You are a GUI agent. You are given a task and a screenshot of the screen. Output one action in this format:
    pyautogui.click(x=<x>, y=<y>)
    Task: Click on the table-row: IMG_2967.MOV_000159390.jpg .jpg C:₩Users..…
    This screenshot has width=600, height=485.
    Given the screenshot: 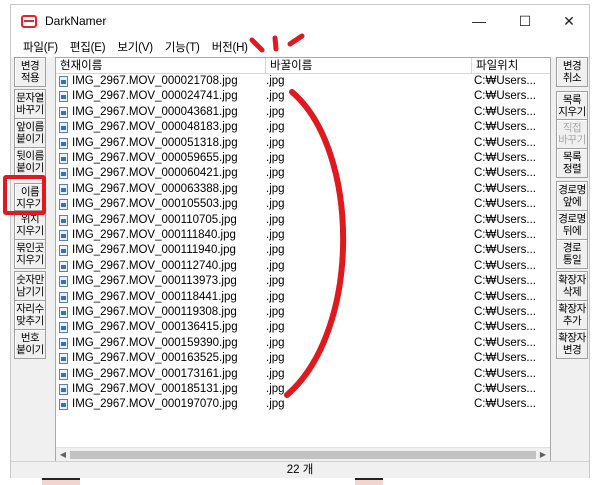 What is the action you would take?
    pyautogui.click(x=303, y=343)
    